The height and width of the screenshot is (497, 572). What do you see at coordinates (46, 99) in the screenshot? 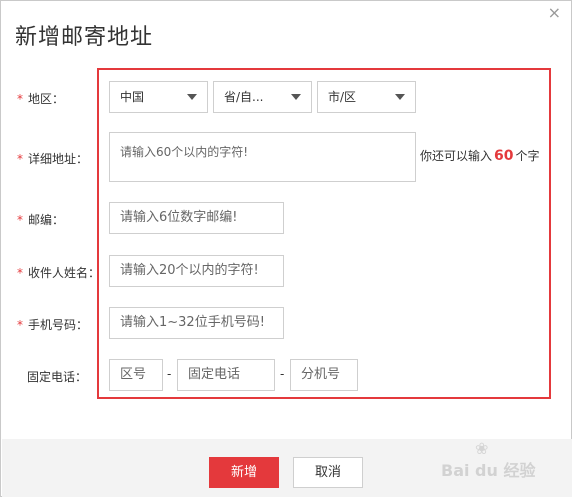
I see `region-label-text: 地区：` at bounding box center [46, 99].